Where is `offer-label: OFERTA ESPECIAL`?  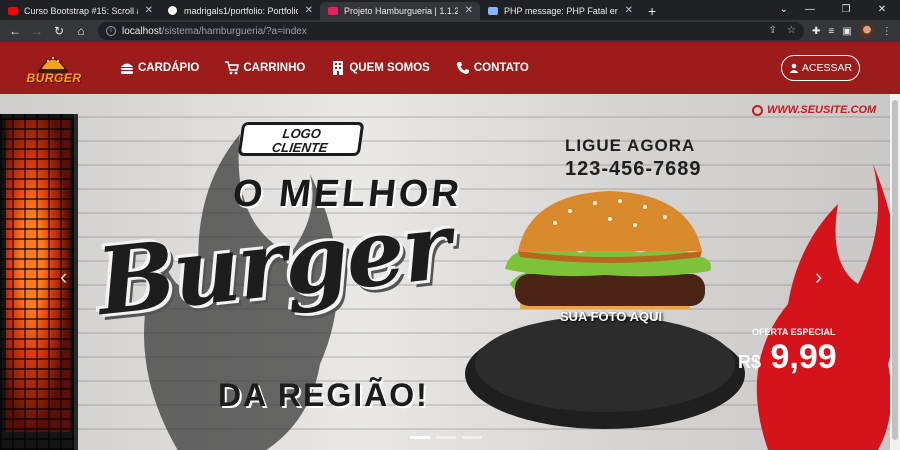 offer-label: OFERTA ESPECIAL is located at coordinates (794, 332).